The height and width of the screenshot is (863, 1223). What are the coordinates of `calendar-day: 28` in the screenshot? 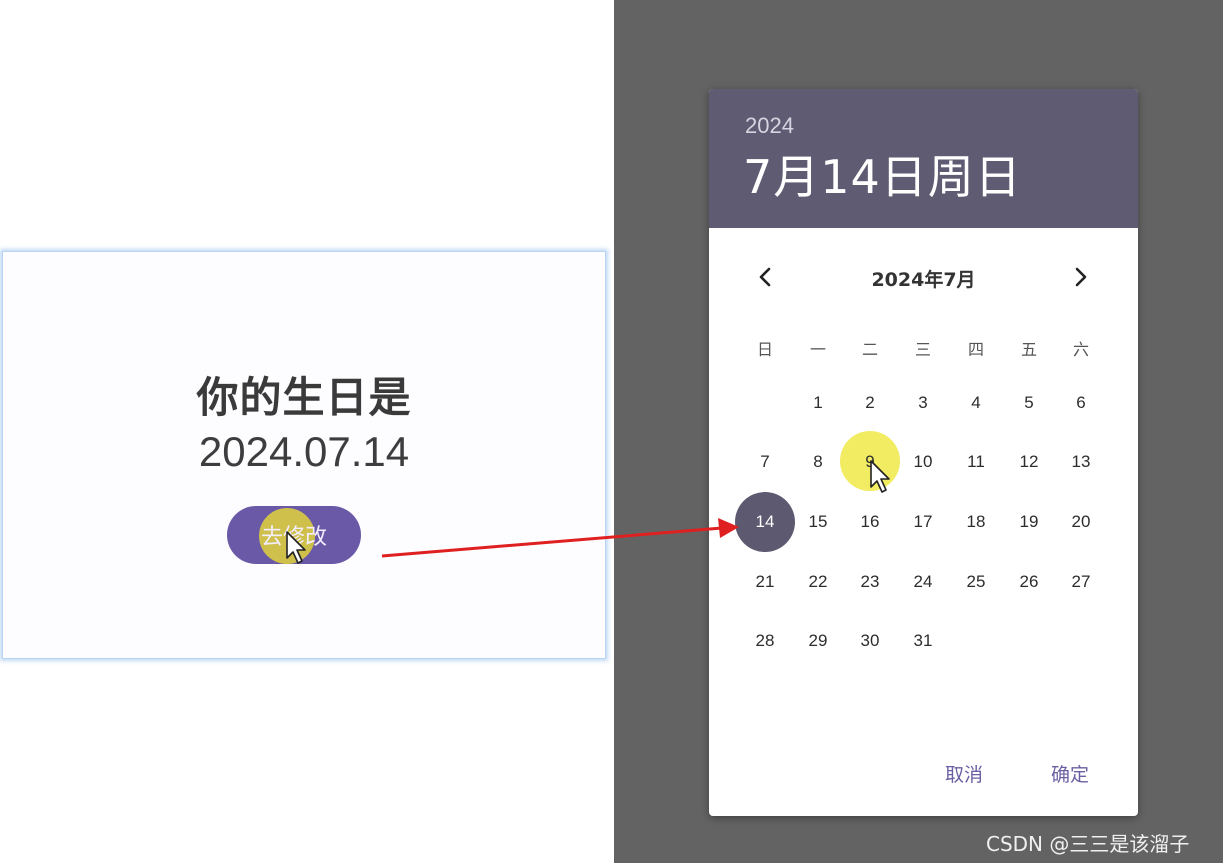 It's located at (765, 641).